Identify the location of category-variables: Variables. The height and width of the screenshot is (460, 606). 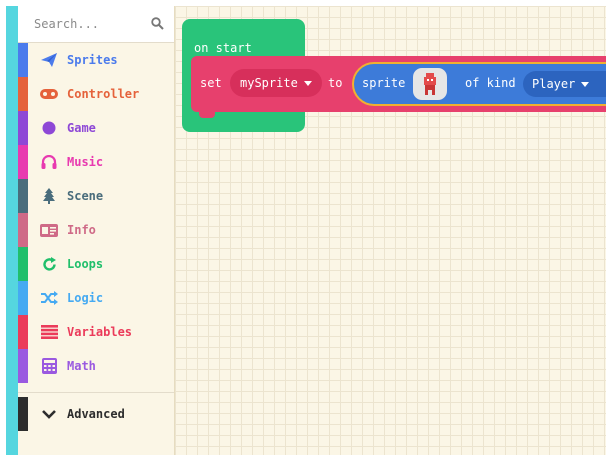
(96, 332).